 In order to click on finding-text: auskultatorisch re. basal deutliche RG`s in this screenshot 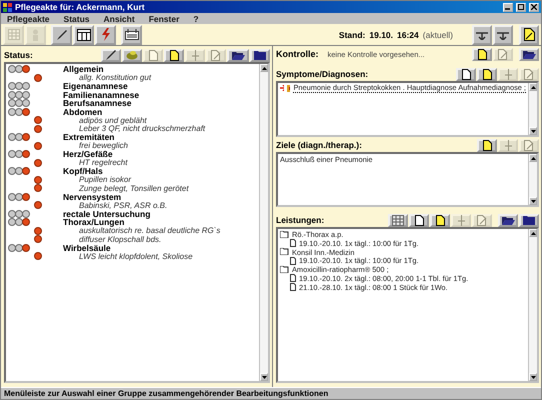, I will do `click(130, 231)`.